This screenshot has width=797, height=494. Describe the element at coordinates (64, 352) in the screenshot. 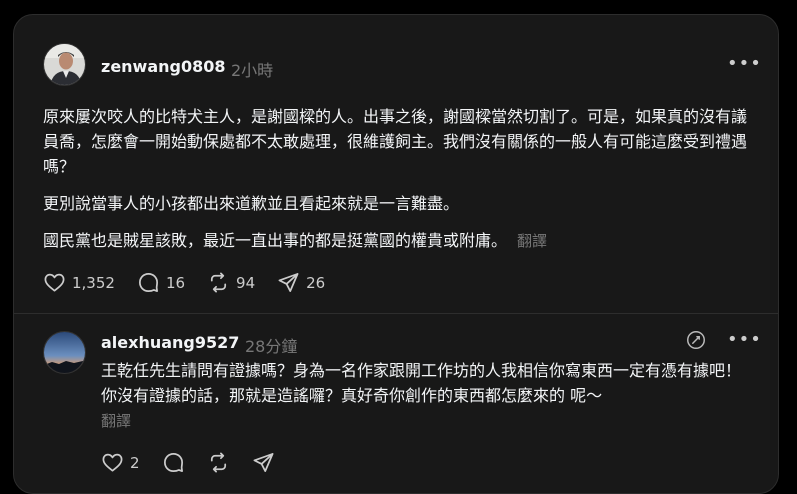

I see `reply-author-avatar` at that location.